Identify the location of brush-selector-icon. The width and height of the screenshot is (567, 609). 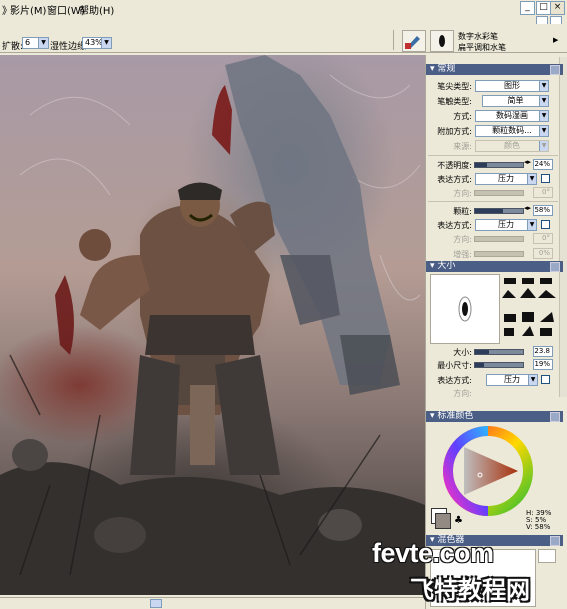
(414, 41).